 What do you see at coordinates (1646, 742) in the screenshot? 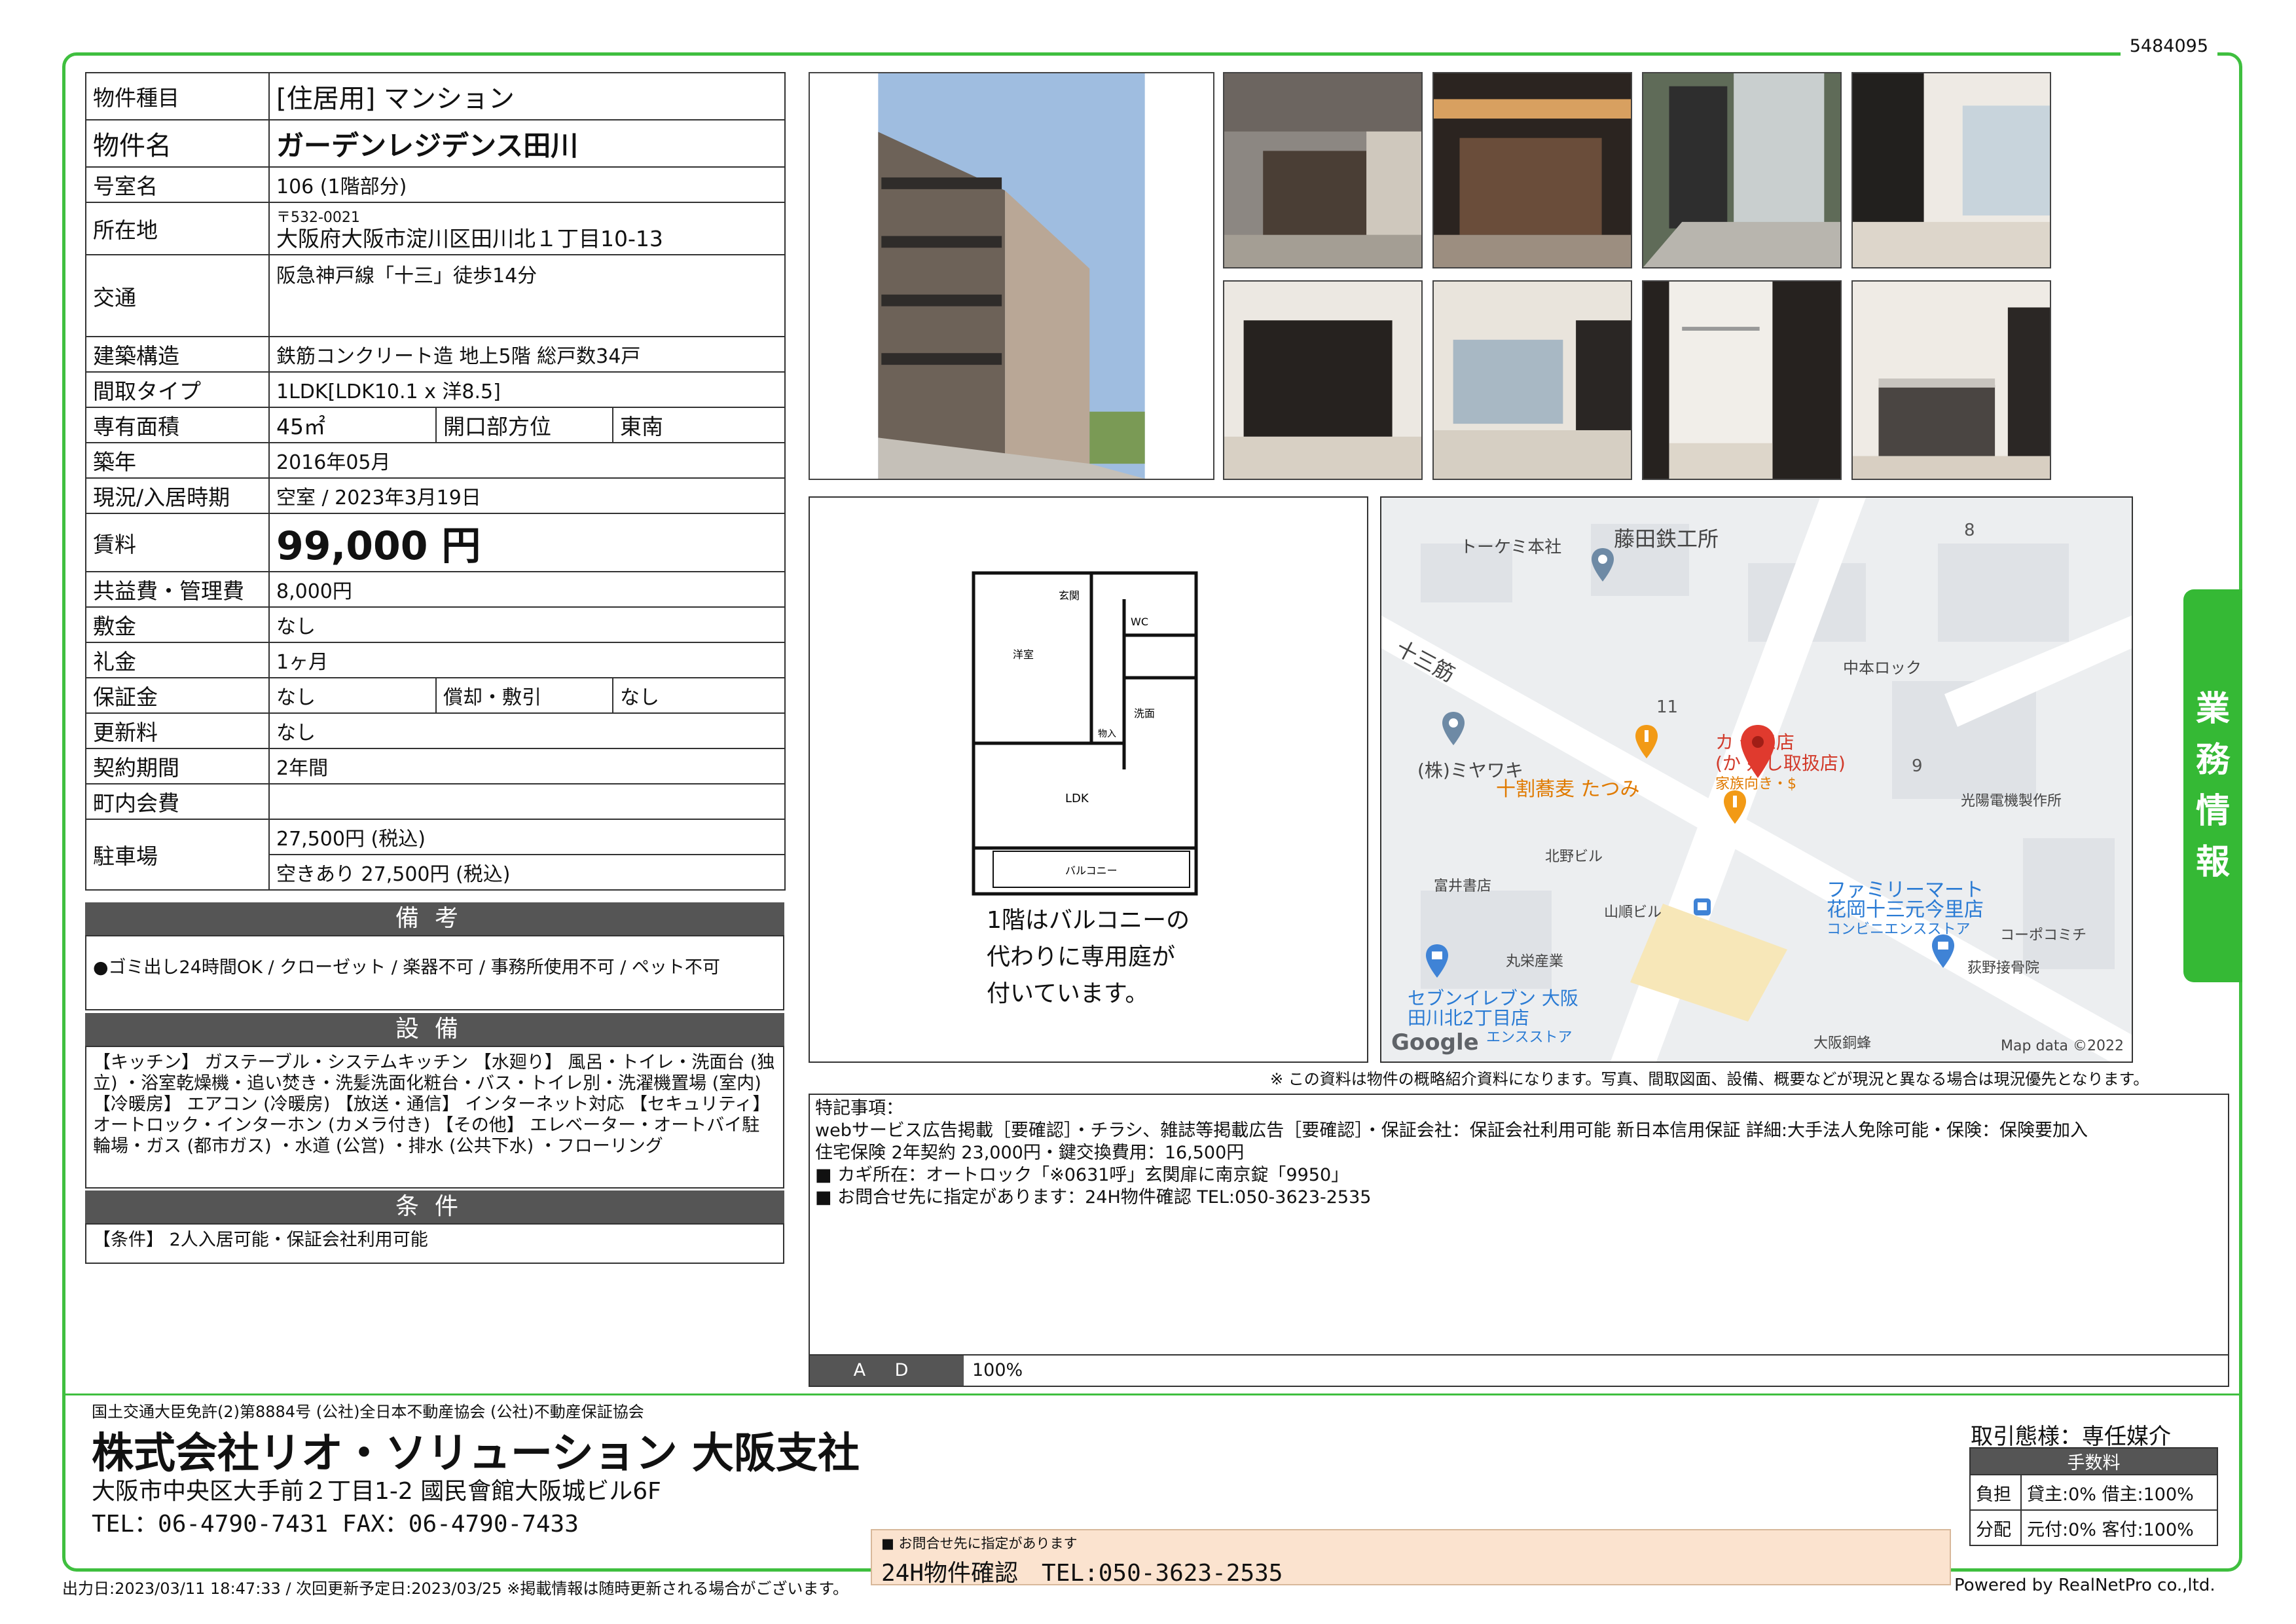
I see `restaurant-pin-icon` at bounding box center [1646, 742].